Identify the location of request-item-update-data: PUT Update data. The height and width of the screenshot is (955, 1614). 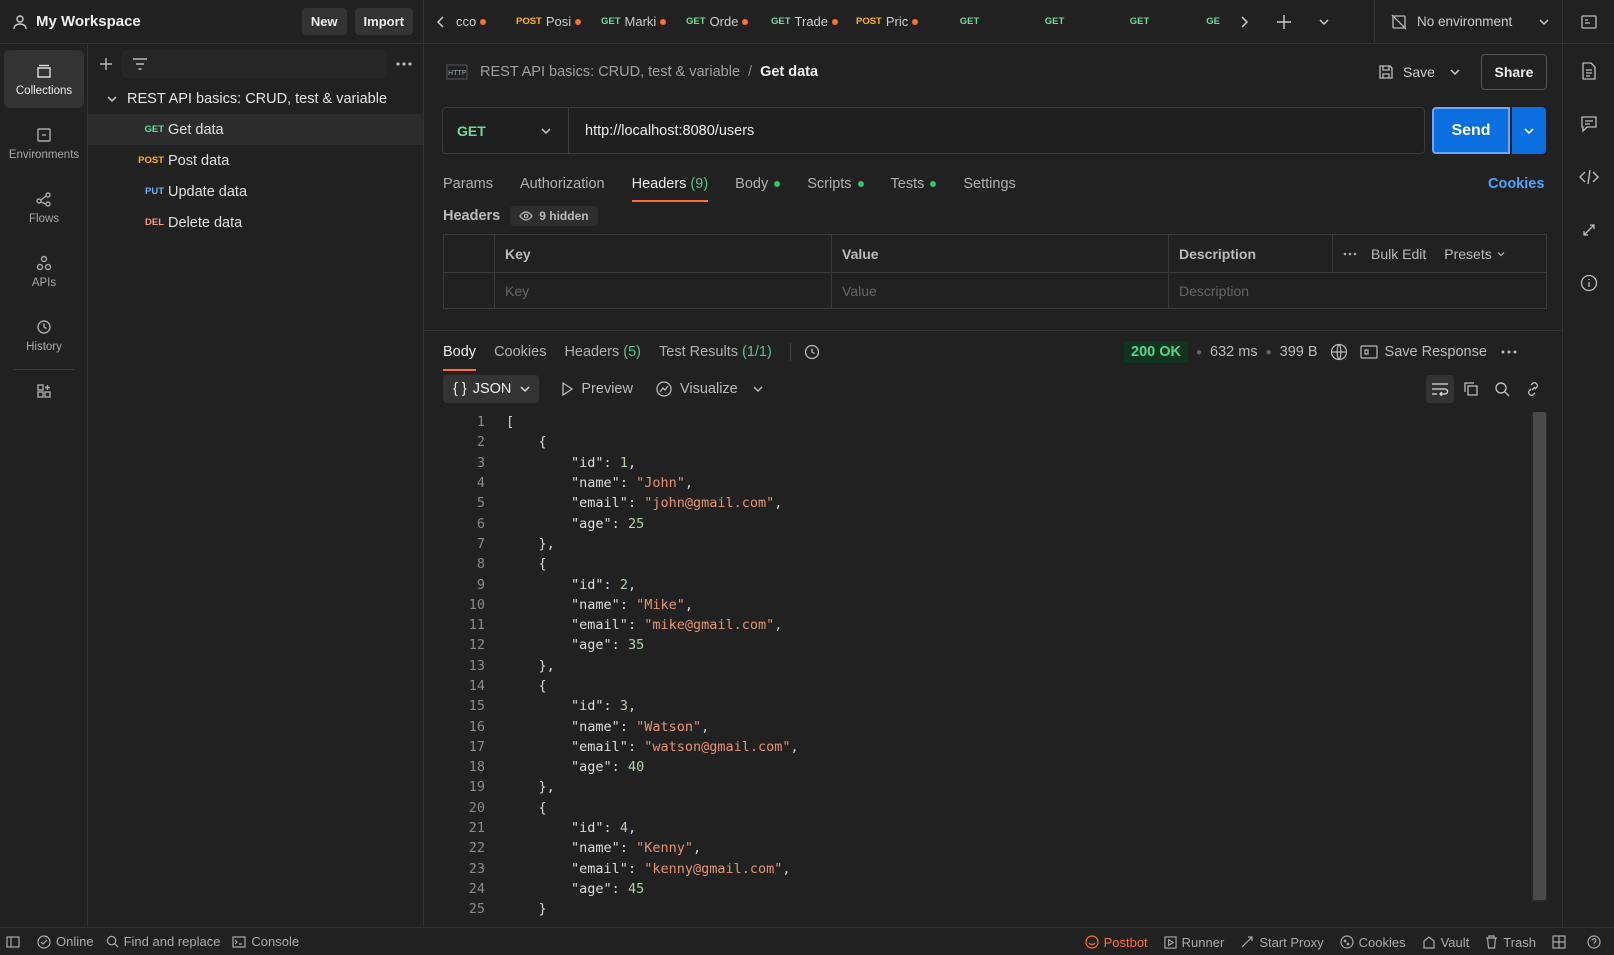
(255, 191).